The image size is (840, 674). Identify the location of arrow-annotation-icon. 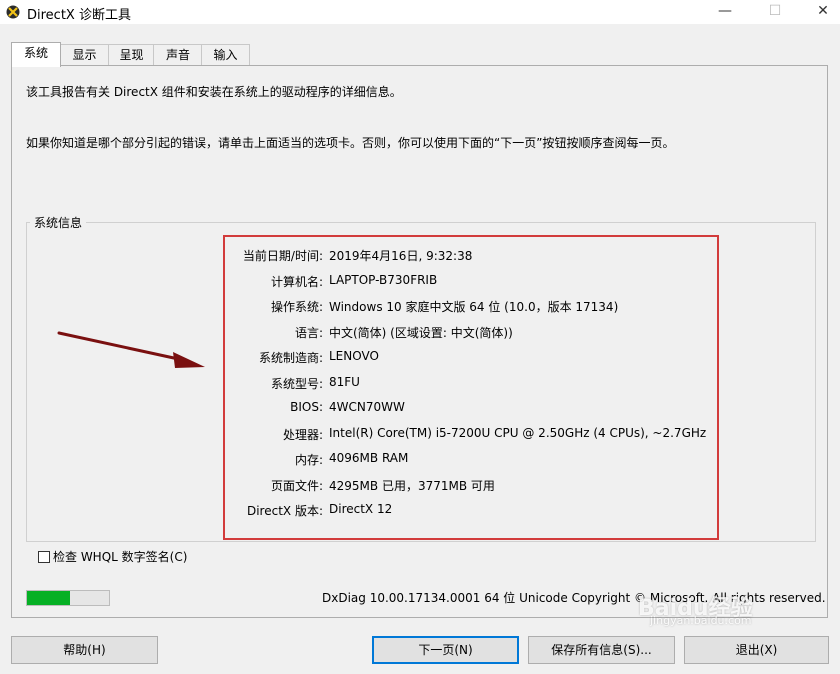
(131, 349).